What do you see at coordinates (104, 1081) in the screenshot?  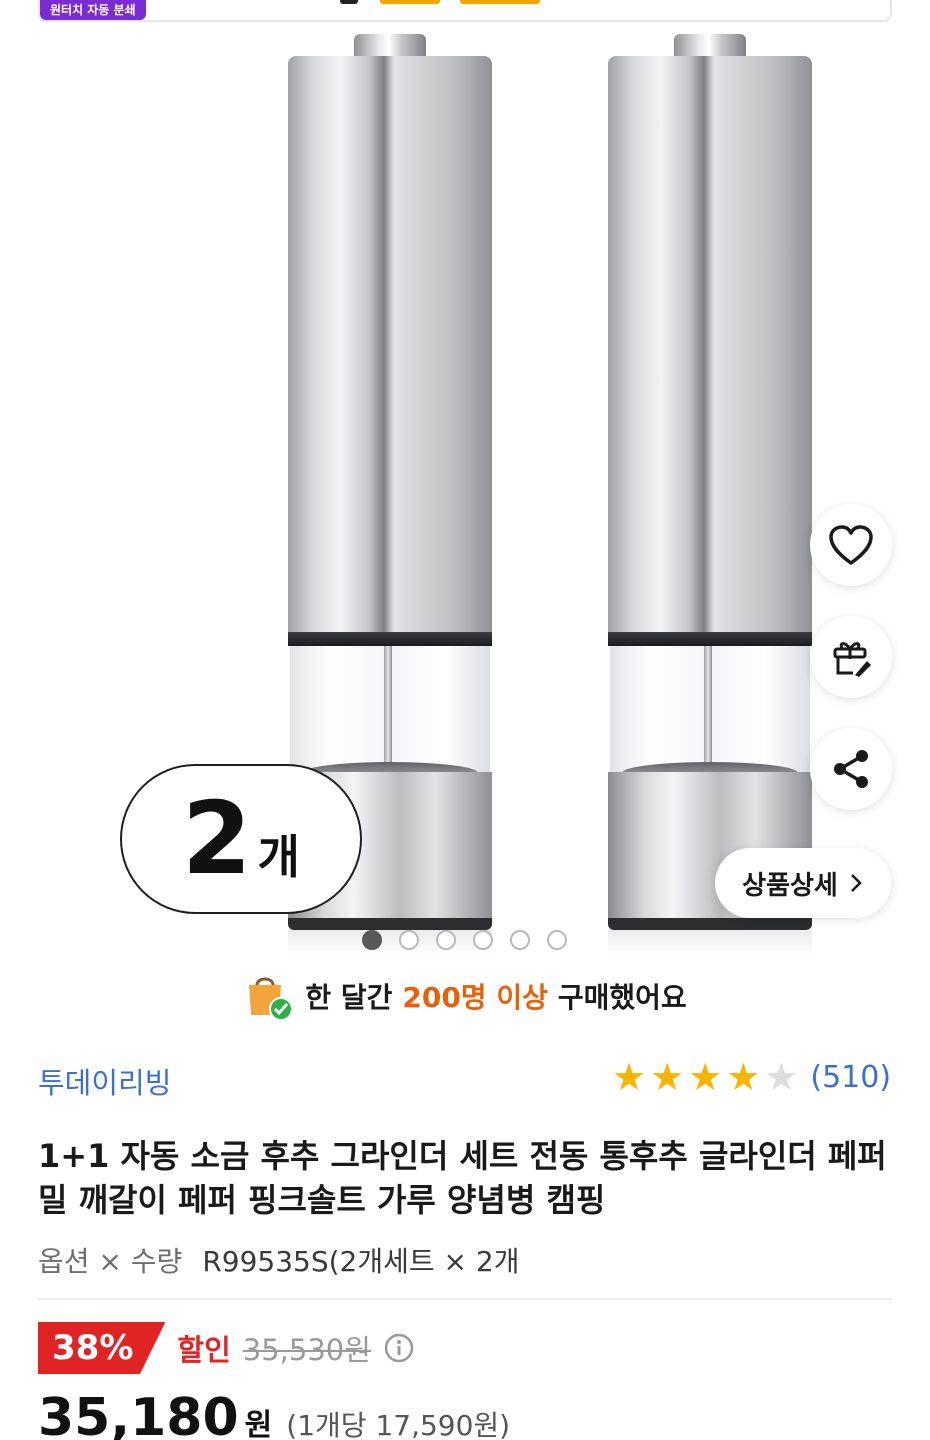 I see `store-name-link: 투데이리빙` at bounding box center [104, 1081].